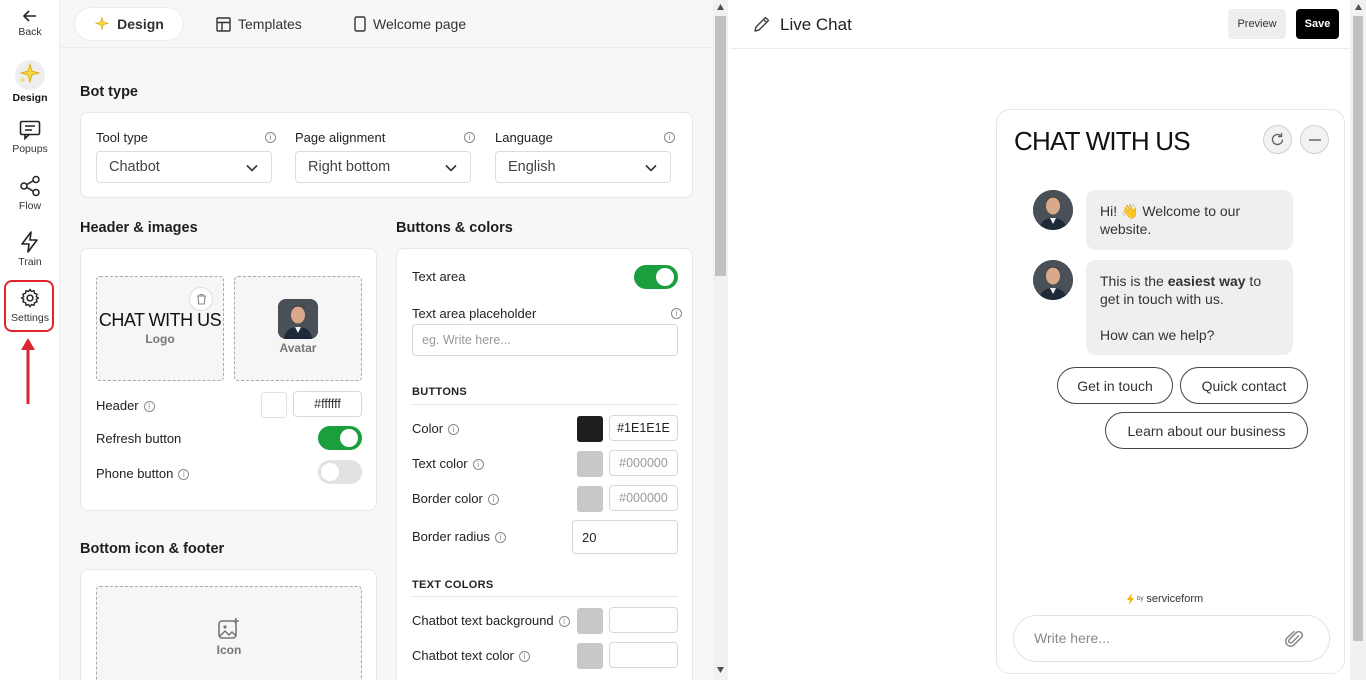 The image size is (1366, 680). What do you see at coordinates (1317, 24) in the screenshot?
I see `save-button: Save` at bounding box center [1317, 24].